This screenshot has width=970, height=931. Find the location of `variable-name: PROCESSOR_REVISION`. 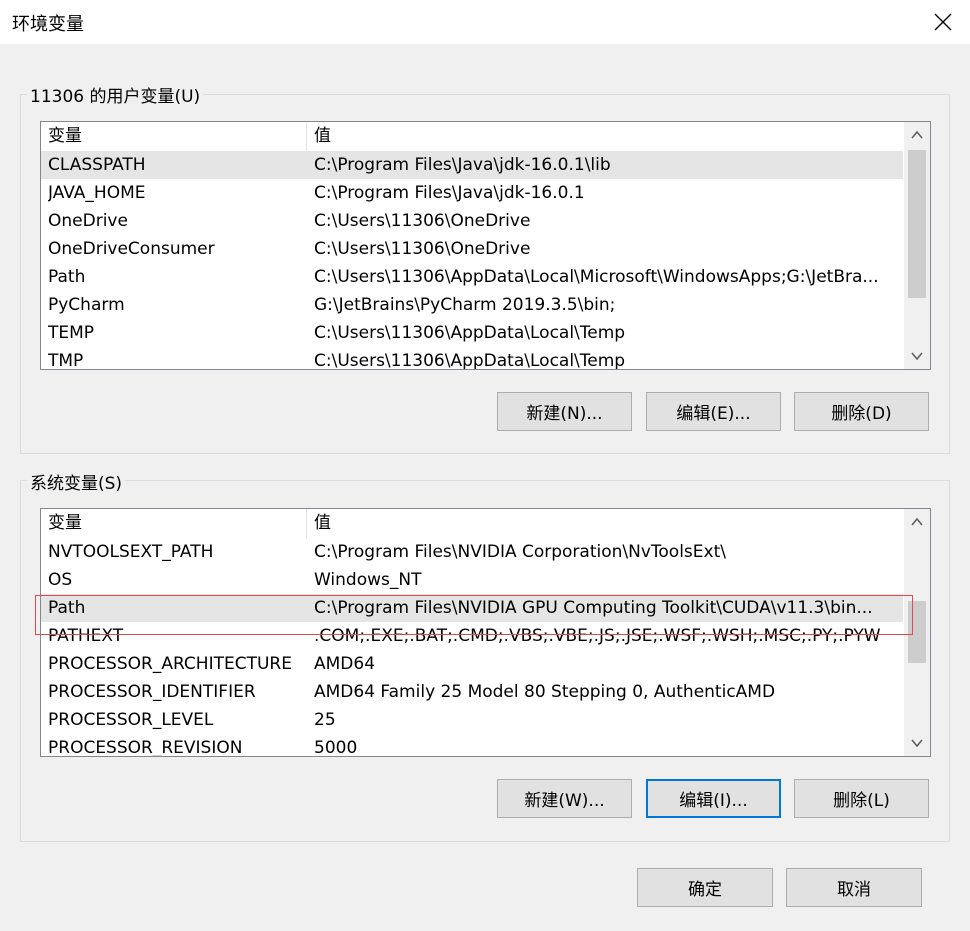

variable-name: PROCESSOR_REVISION is located at coordinates (145, 747).